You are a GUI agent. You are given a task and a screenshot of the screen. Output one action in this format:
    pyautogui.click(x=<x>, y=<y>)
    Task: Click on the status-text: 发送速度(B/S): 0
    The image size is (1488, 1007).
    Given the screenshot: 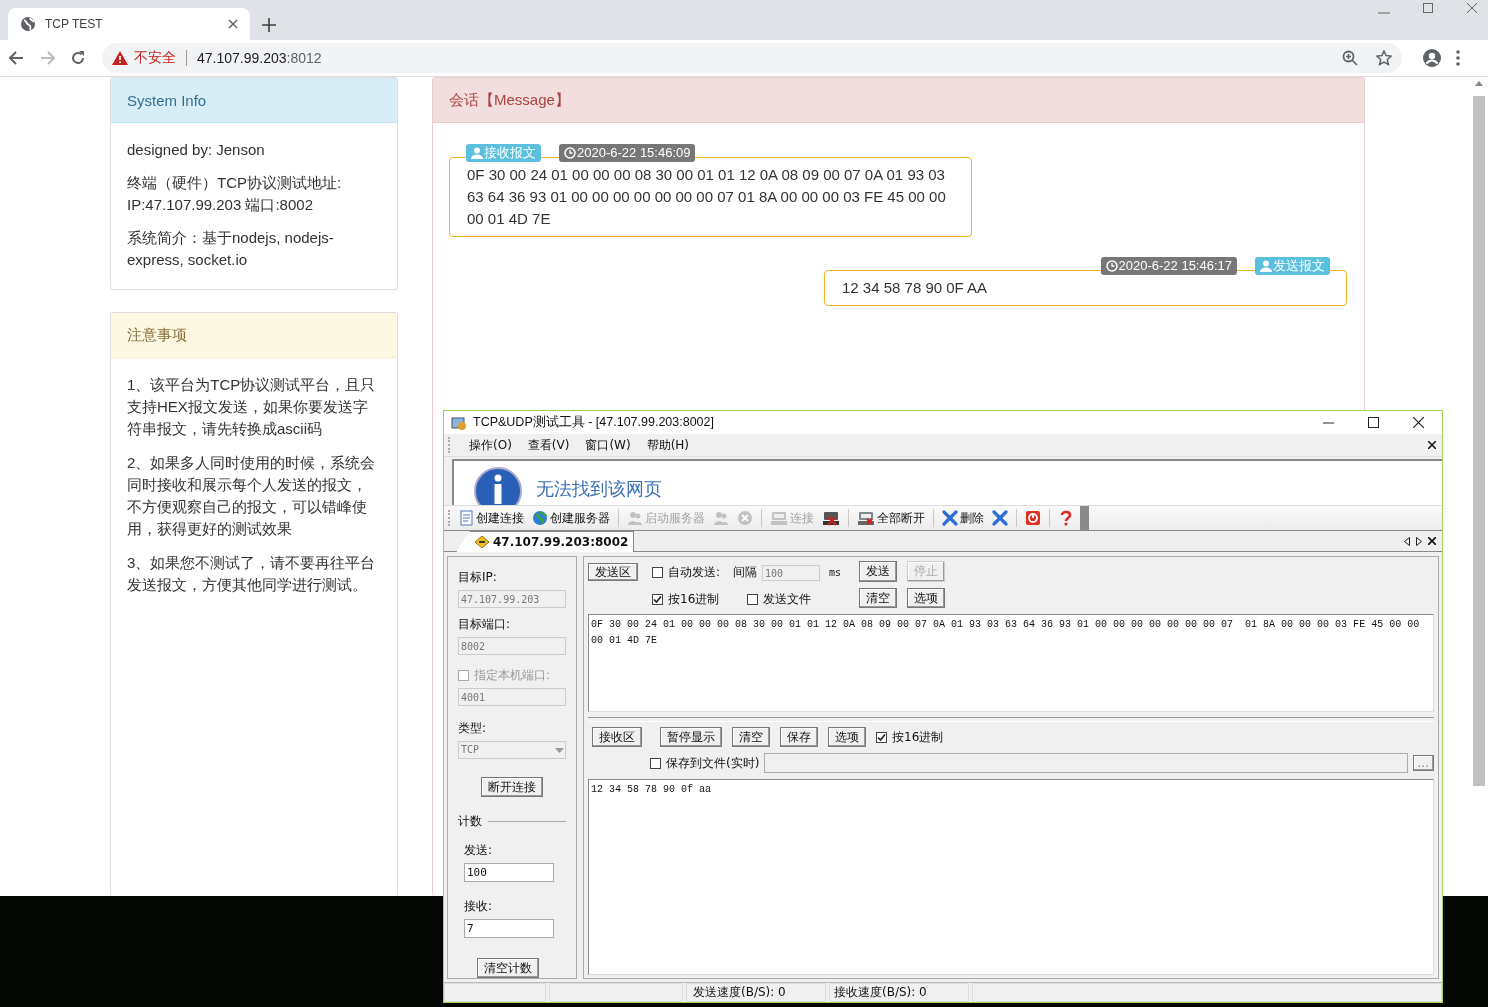 What is the action you would take?
    pyautogui.click(x=756, y=992)
    